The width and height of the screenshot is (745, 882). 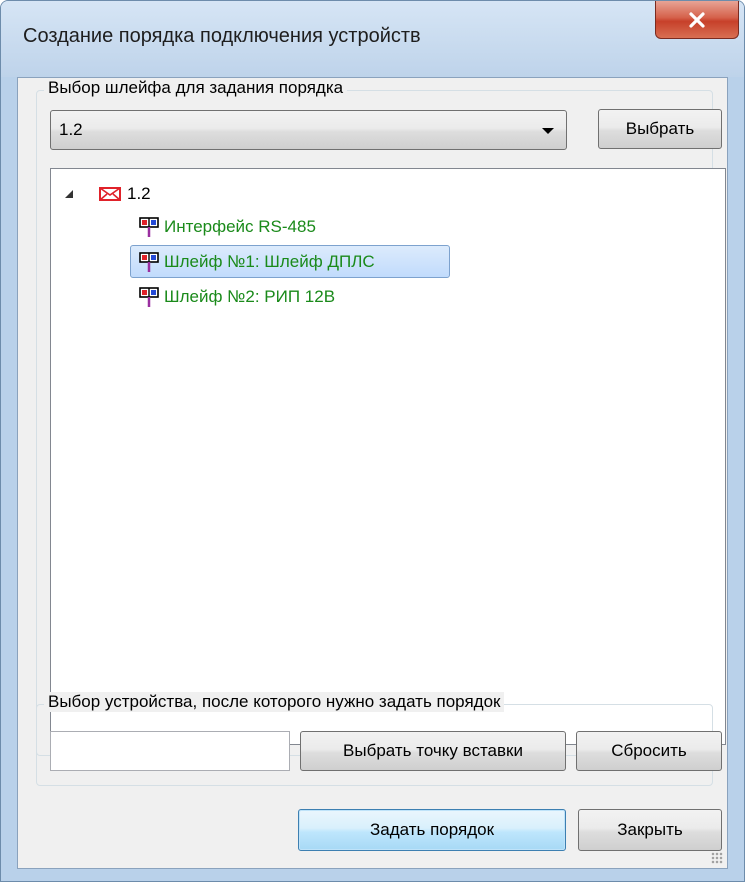 I want to click on select-loop-button: Выбрать, so click(x=660, y=129).